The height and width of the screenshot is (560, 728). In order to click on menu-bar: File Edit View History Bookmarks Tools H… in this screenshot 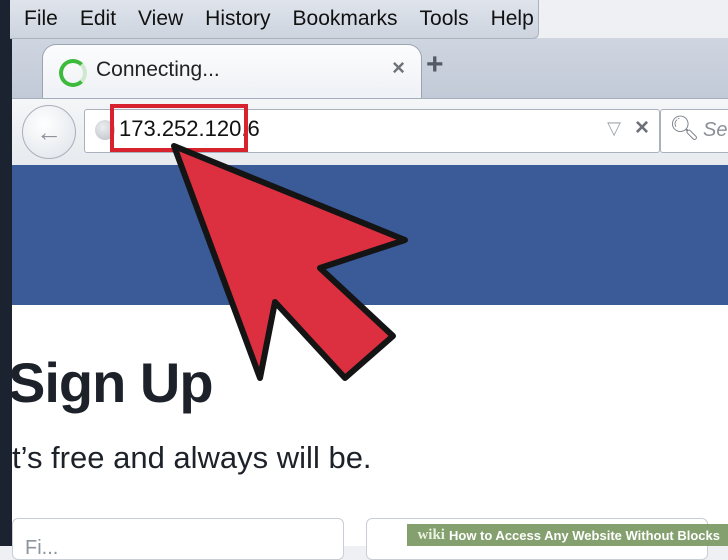, I will do `click(274, 19)`.